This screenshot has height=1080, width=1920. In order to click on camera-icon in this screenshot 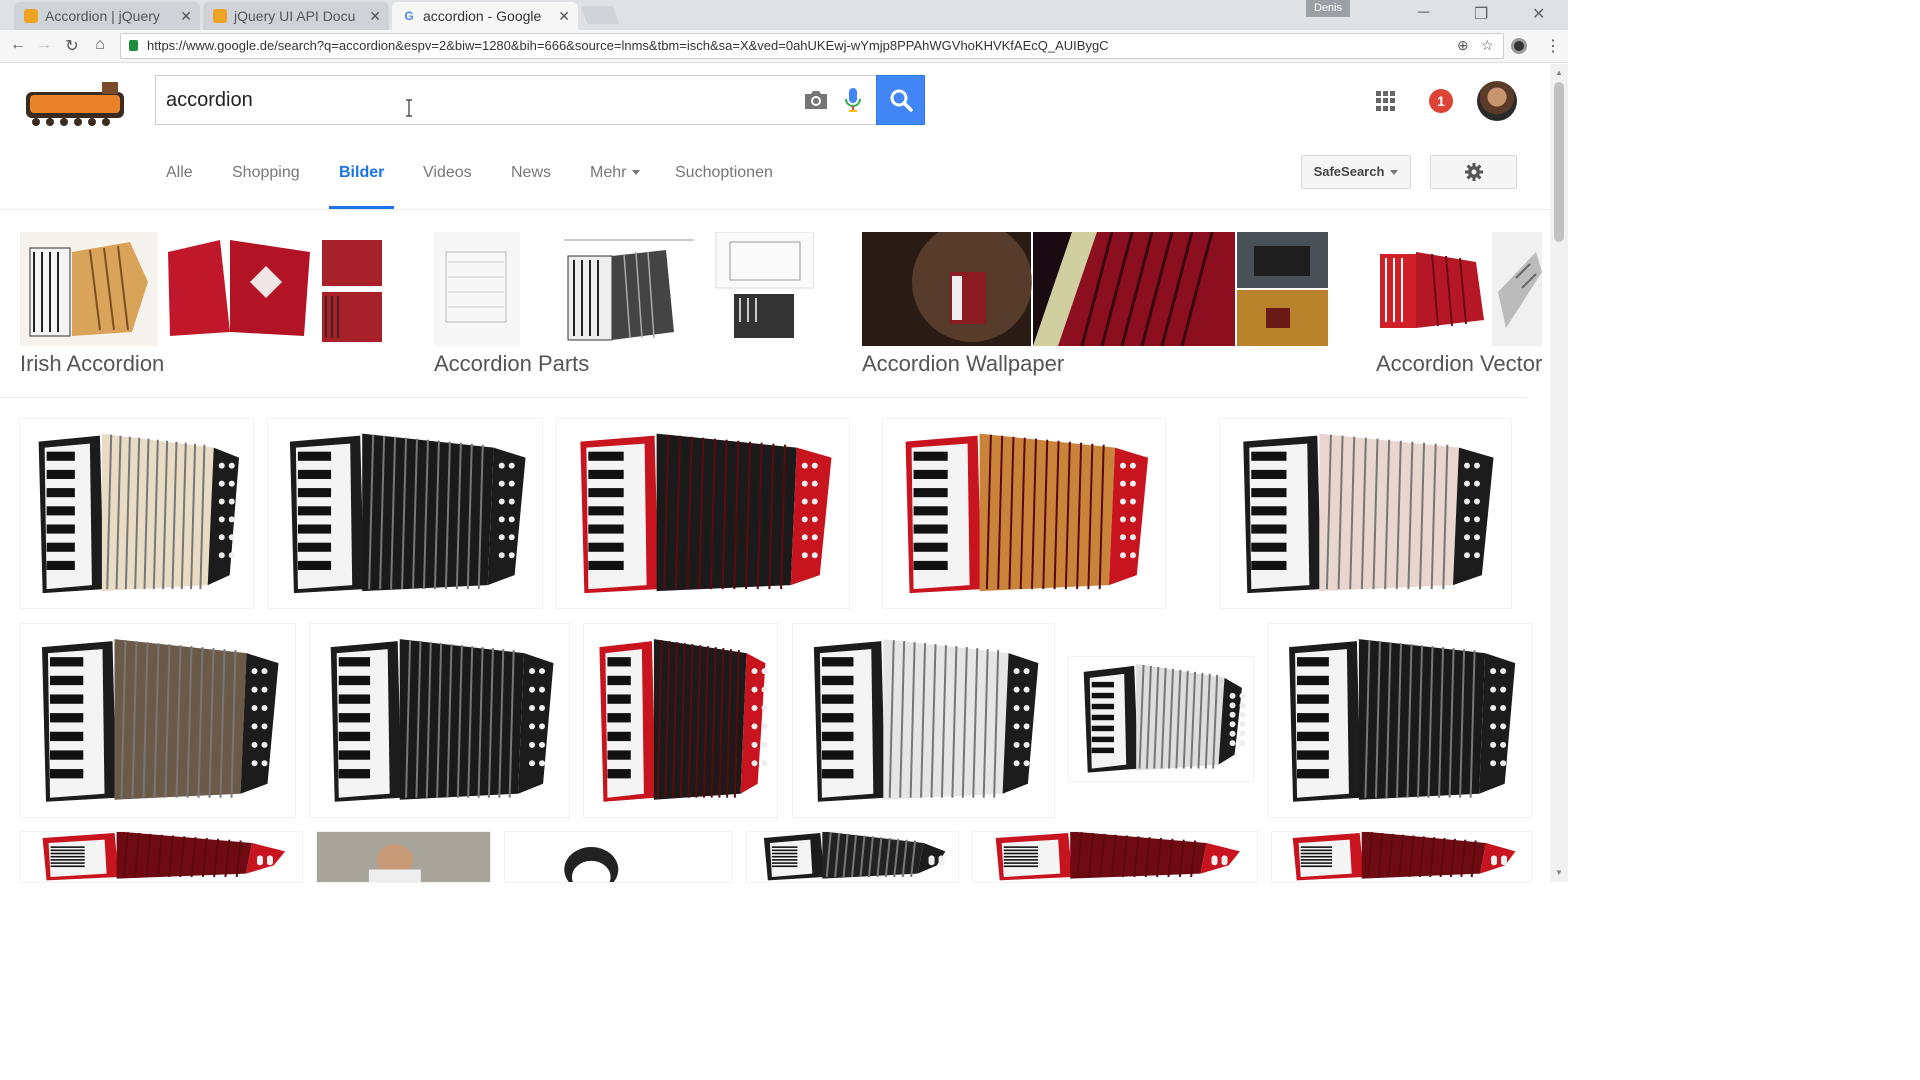, I will do `click(816, 100)`.